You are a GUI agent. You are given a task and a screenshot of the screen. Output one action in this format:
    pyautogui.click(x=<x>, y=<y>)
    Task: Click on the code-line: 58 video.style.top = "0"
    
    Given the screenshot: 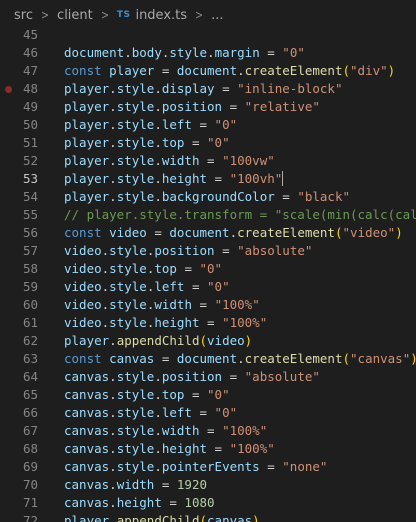 What is the action you would take?
    pyautogui.click(x=208, y=269)
    